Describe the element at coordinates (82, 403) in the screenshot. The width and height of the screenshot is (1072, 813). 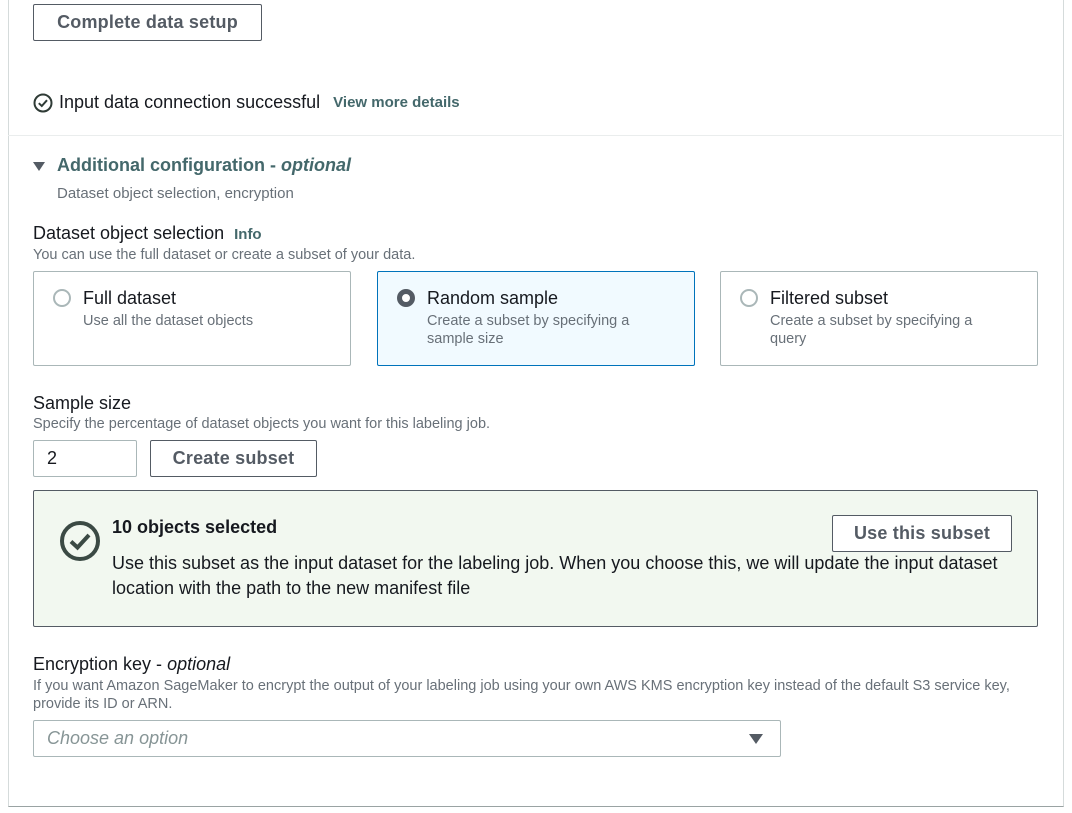
I see `sample-size-label: Sample size` at that location.